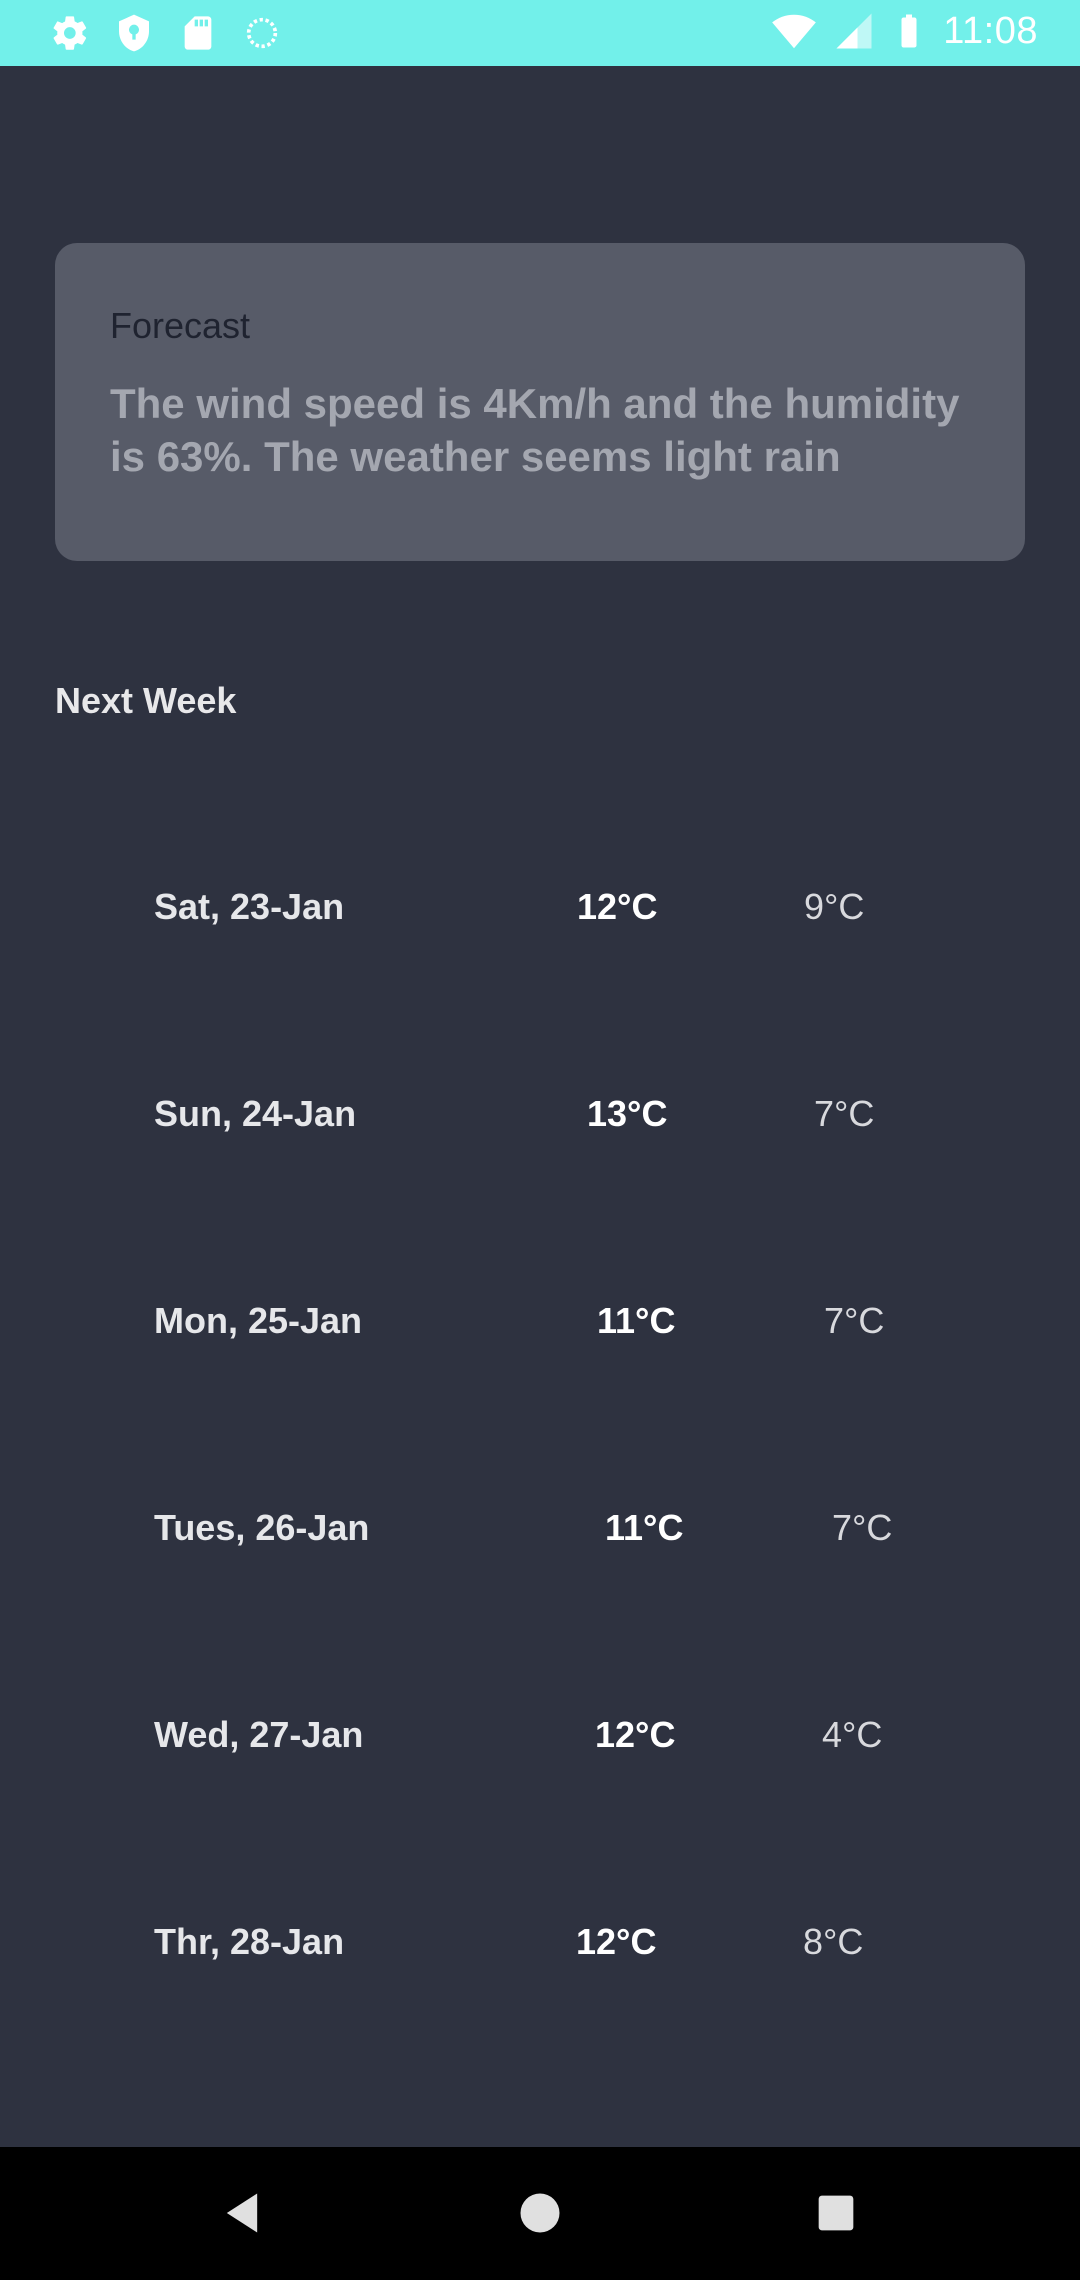 Image resolution: width=1080 pixels, height=2280 pixels. What do you see at coordinates (794, 31) in the screenshot?
I see `wifi-icon` at bounding box center [794, 31].